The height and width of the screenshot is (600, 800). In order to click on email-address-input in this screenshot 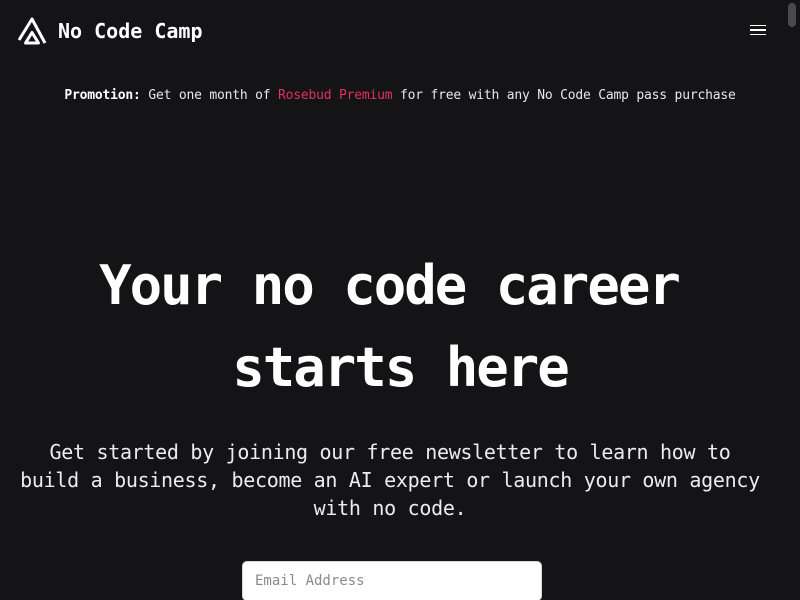, I will do `click(392, 580)`.